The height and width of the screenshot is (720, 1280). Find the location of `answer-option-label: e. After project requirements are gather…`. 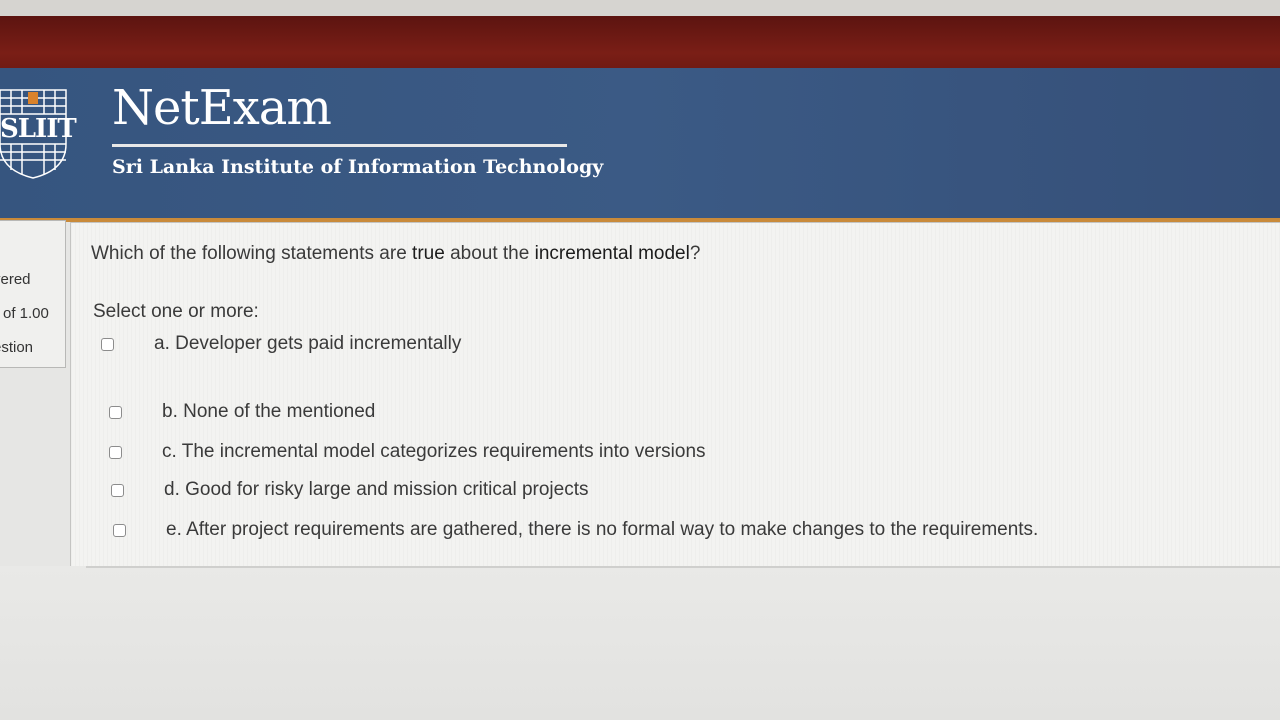

answer-option-label: e. After project requirements are gather… is located at coordinates (602, 529).